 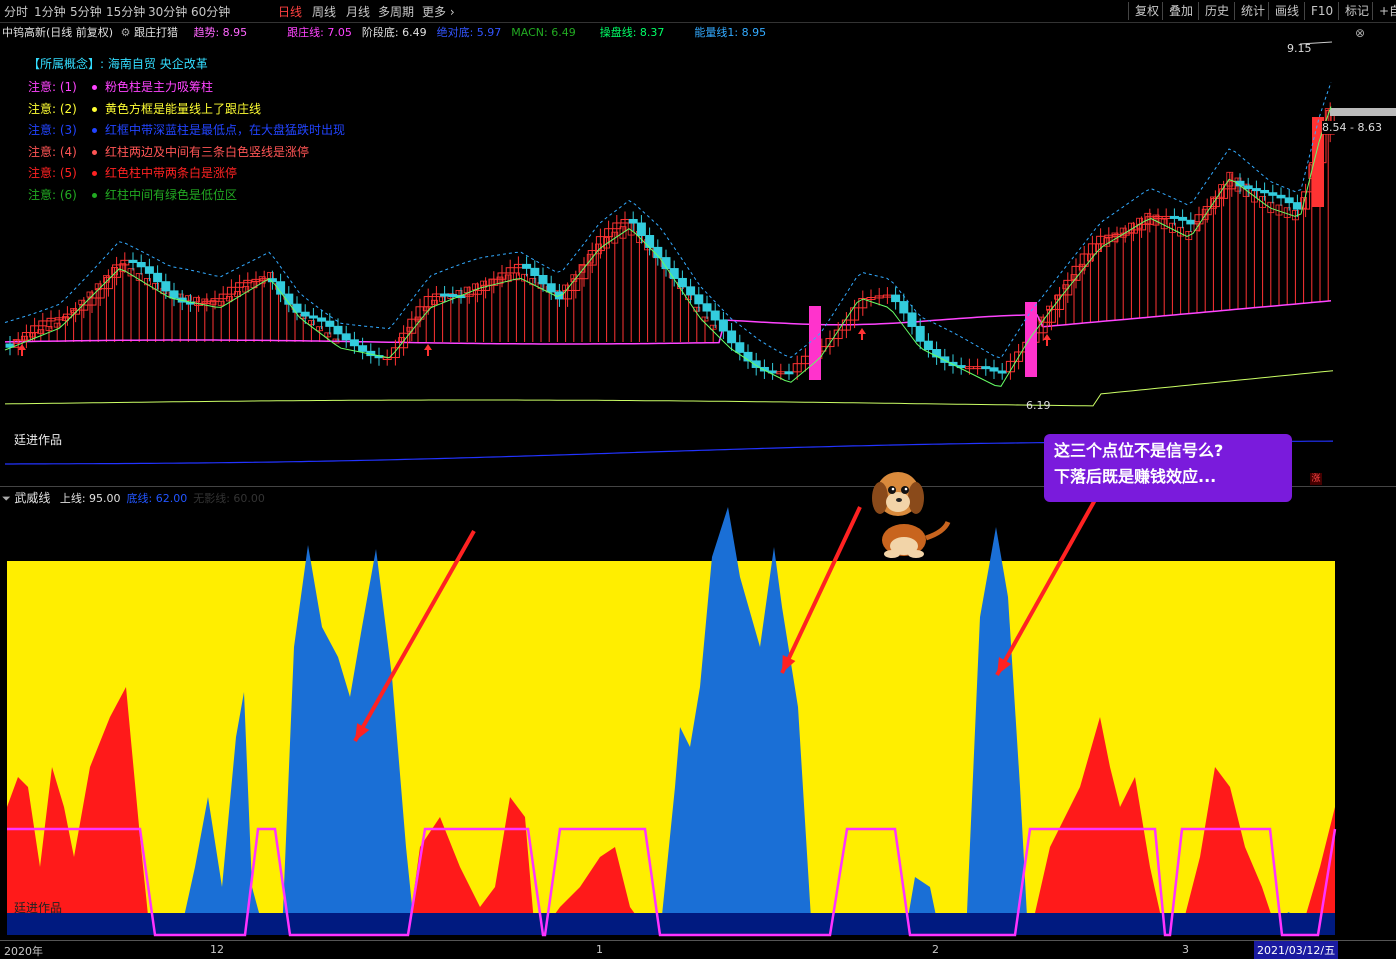 What do you see at coordinates (52, 173) in the screenshot?
I see `note-number: 注意: (5)` at bounding box center [52, 173].